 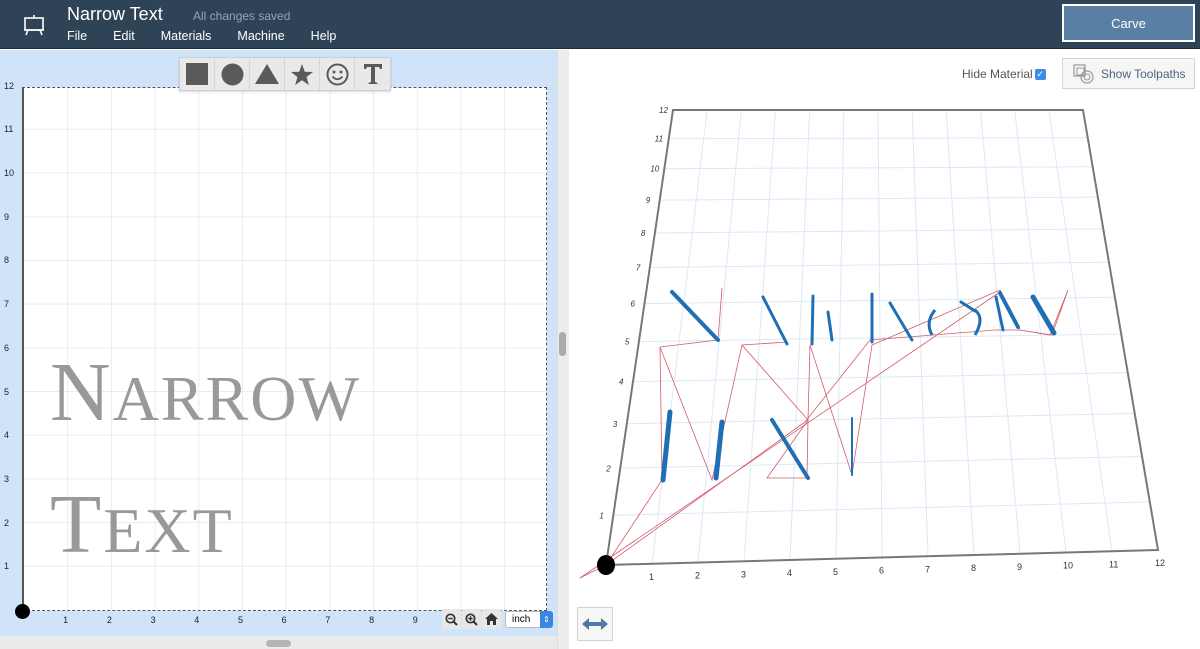 I want to click on smiley-icon, so click(x=337, y=74).